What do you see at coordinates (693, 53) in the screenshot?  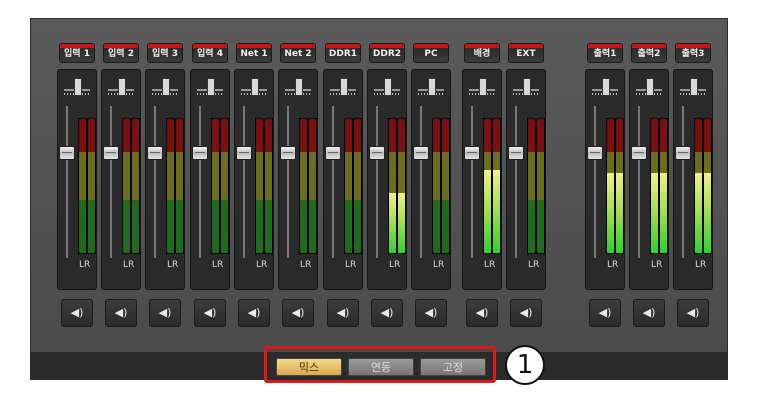 I see `output-label: 출력3` at bounding box center [693, 53].